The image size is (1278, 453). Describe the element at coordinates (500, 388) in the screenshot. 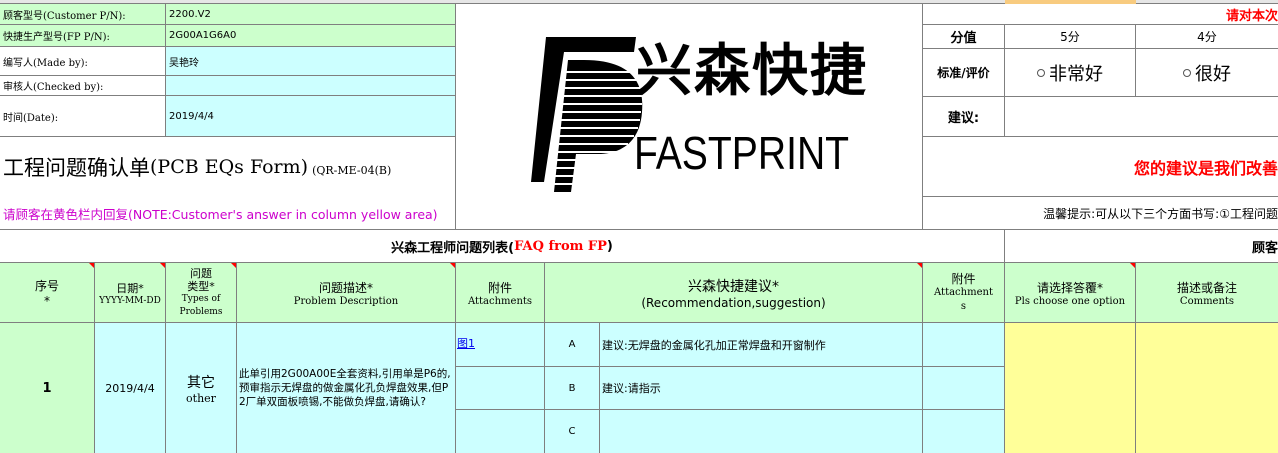

I see `row-attachment-b` at that location.